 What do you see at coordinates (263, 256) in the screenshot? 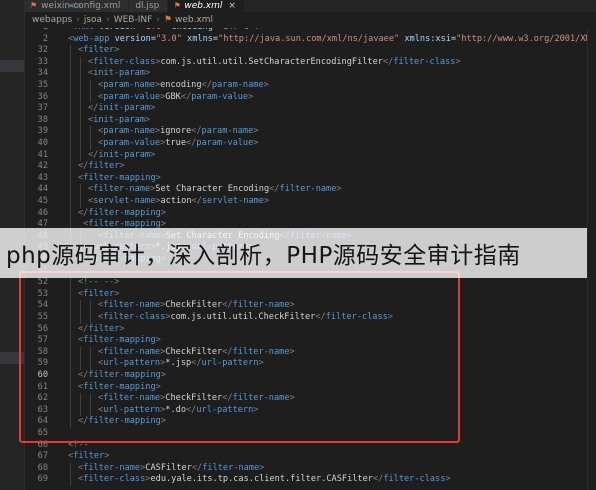
I see `watermark-text: php源码审计，深入剖析，PHP源码安全审计指南` at bounding box center [263, 256].